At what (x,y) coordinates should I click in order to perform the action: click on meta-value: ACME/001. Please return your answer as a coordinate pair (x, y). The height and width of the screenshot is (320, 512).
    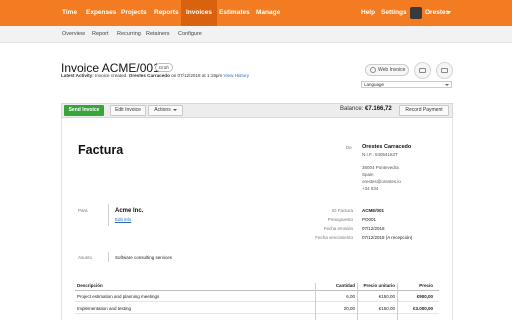
    Looking at the image, I should click on (373, 210).